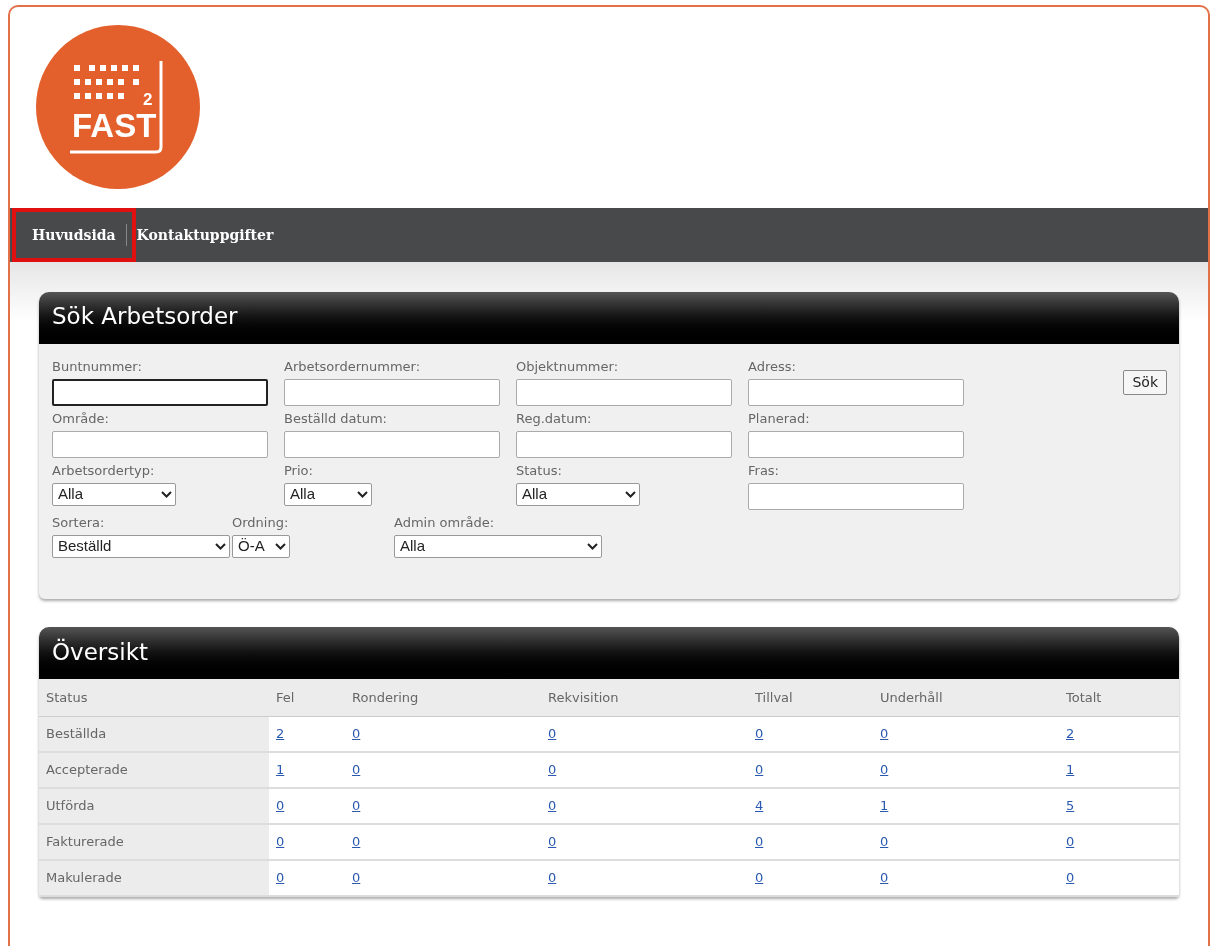 The width and height of the screenshot is (1210, 946). I want to click on dropdown: Ö-A, so click(261, 546).